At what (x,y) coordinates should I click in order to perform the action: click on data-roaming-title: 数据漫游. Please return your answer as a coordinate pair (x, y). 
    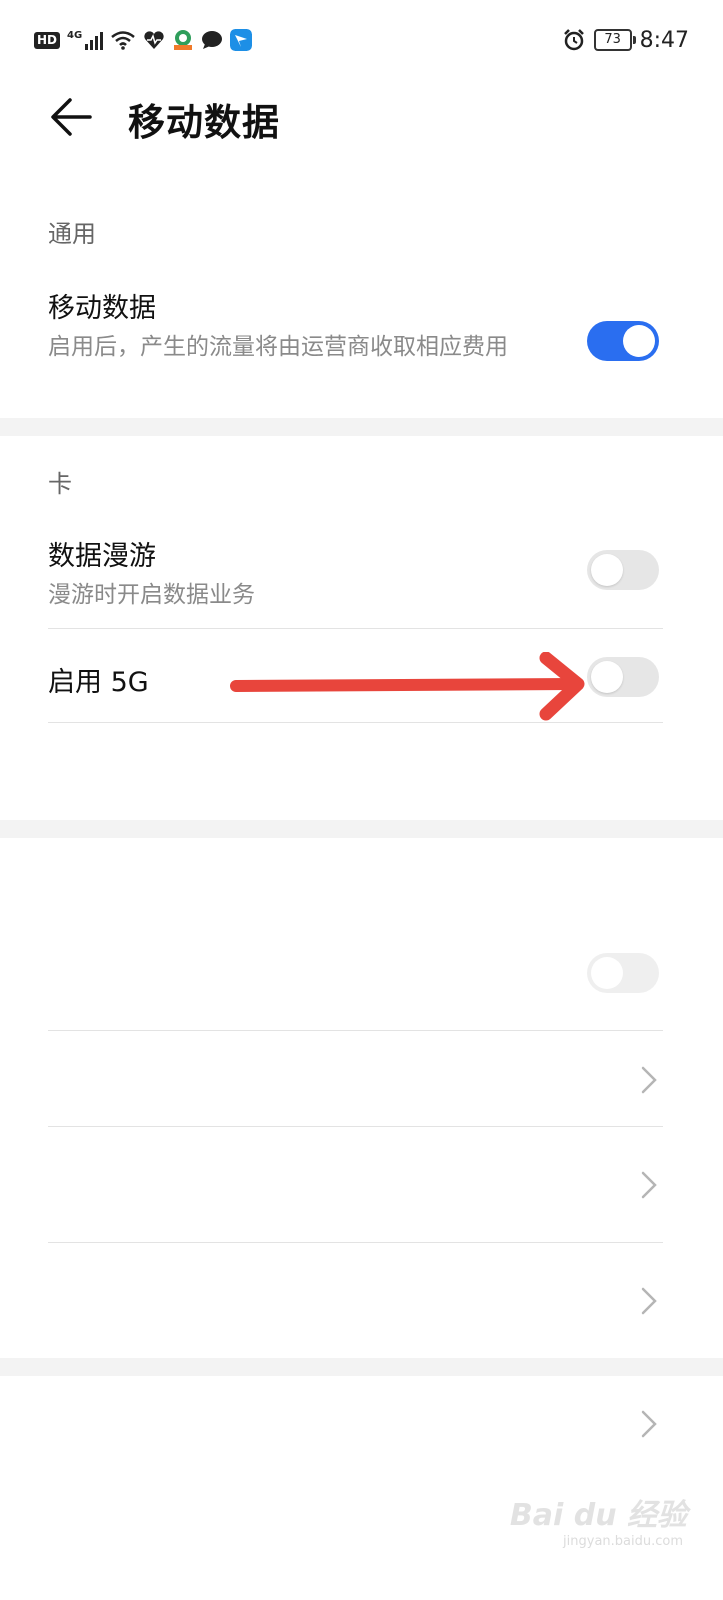
    Looking at the image, I should click on (102, 556).